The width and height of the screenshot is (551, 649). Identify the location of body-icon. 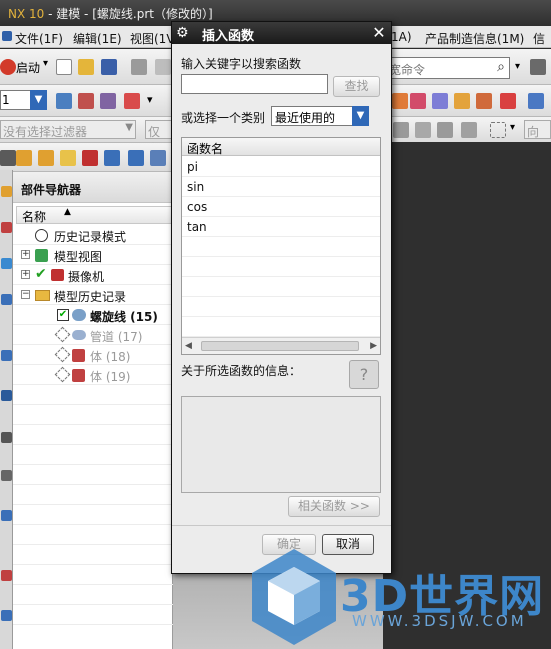
(462, 101).